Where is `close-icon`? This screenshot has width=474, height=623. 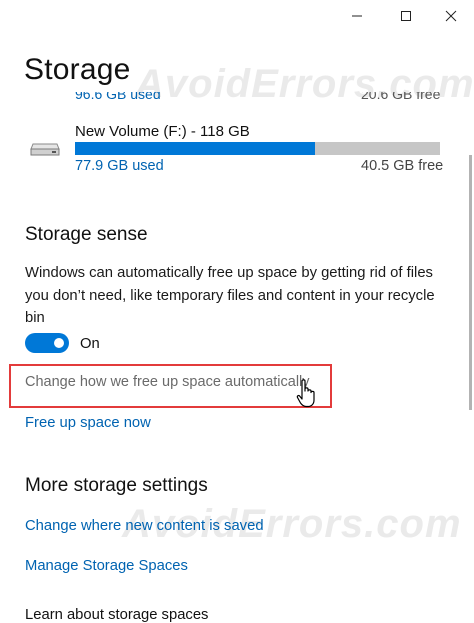 close-icon is located at coordinates (451, 16).